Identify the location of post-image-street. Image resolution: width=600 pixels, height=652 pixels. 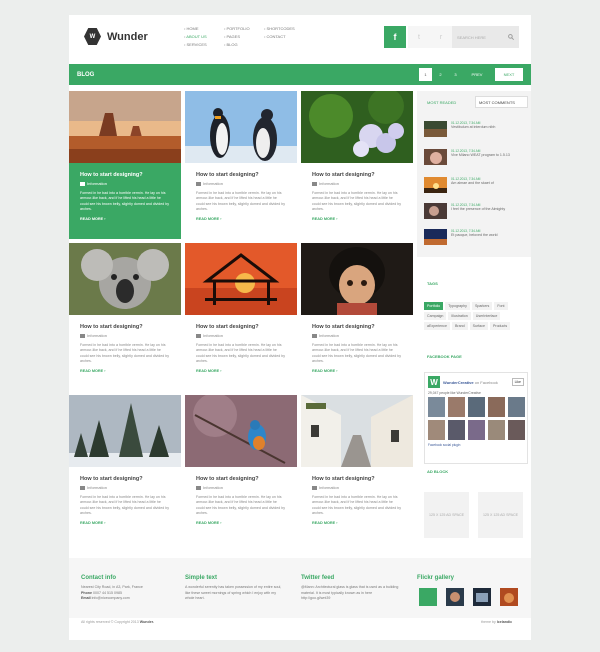
(357, 431).